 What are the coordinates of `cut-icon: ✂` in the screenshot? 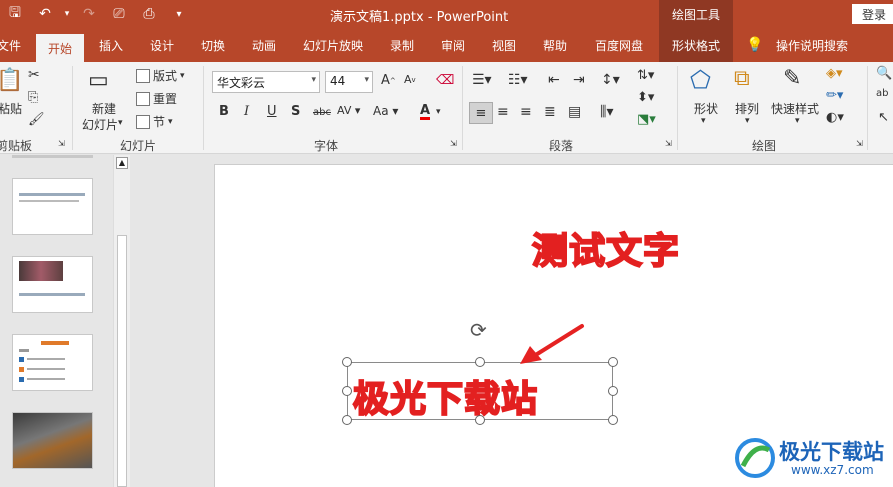 It's located at (34, 75).